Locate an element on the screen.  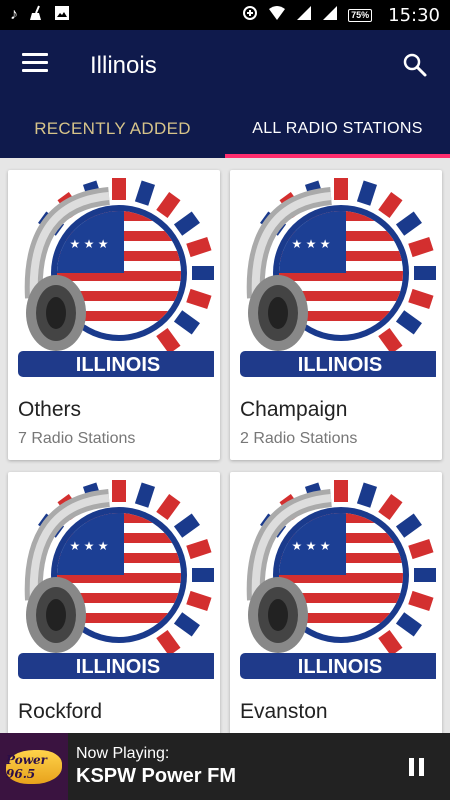
station-logo: Power 96.5 is located at coordinates (34, 766).